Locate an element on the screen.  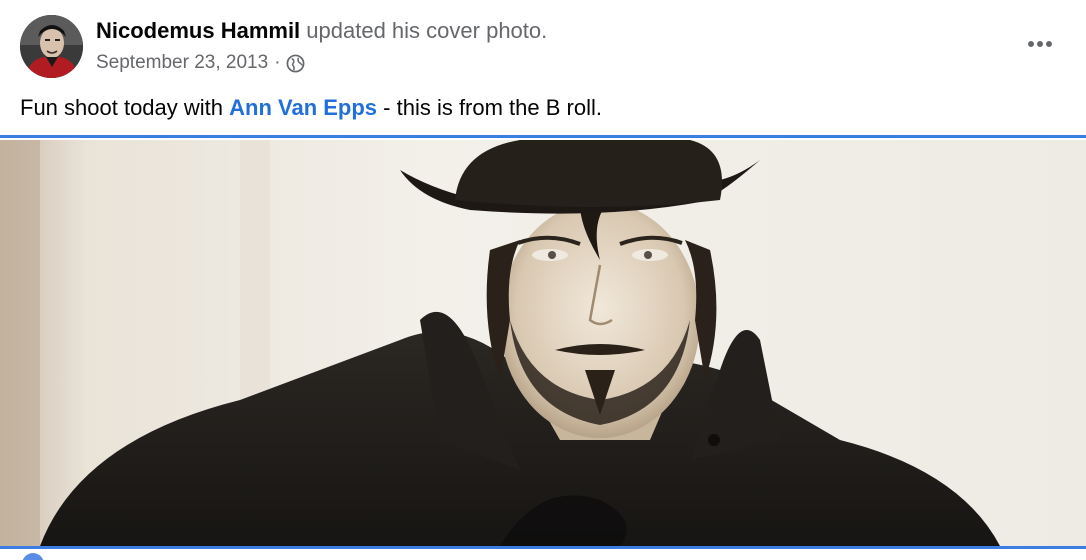
more-options-icon is located at coordinates (1040, 44).